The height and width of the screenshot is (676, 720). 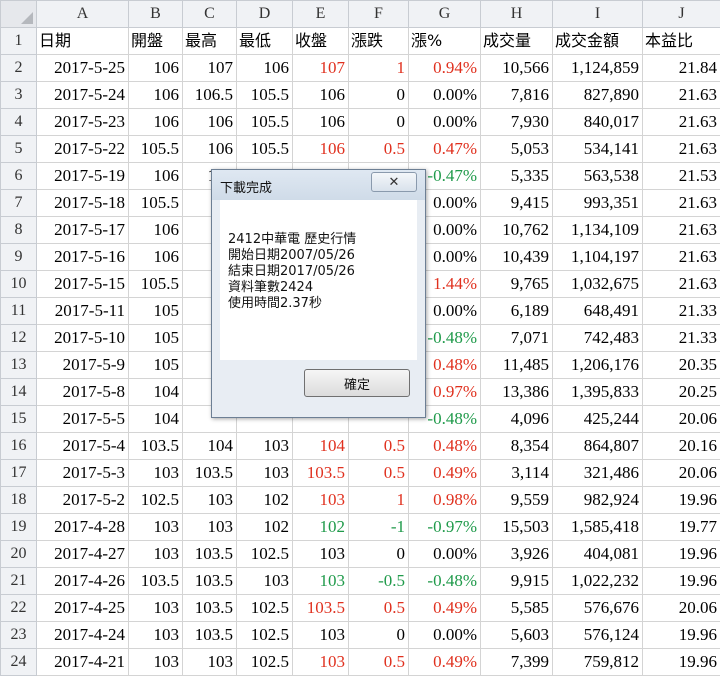 I want to click on cell-h17: 3,114, so click(x=517, y=473).